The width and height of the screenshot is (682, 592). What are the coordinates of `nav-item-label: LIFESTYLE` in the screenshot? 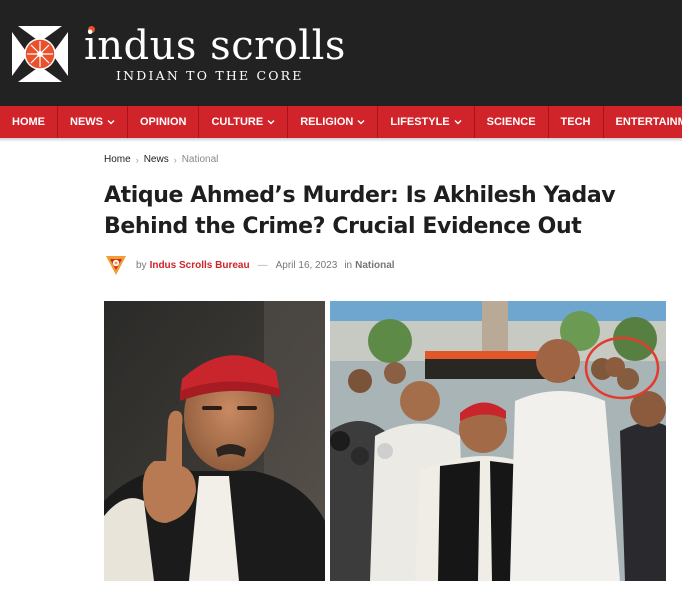 It's located at (420, 122).